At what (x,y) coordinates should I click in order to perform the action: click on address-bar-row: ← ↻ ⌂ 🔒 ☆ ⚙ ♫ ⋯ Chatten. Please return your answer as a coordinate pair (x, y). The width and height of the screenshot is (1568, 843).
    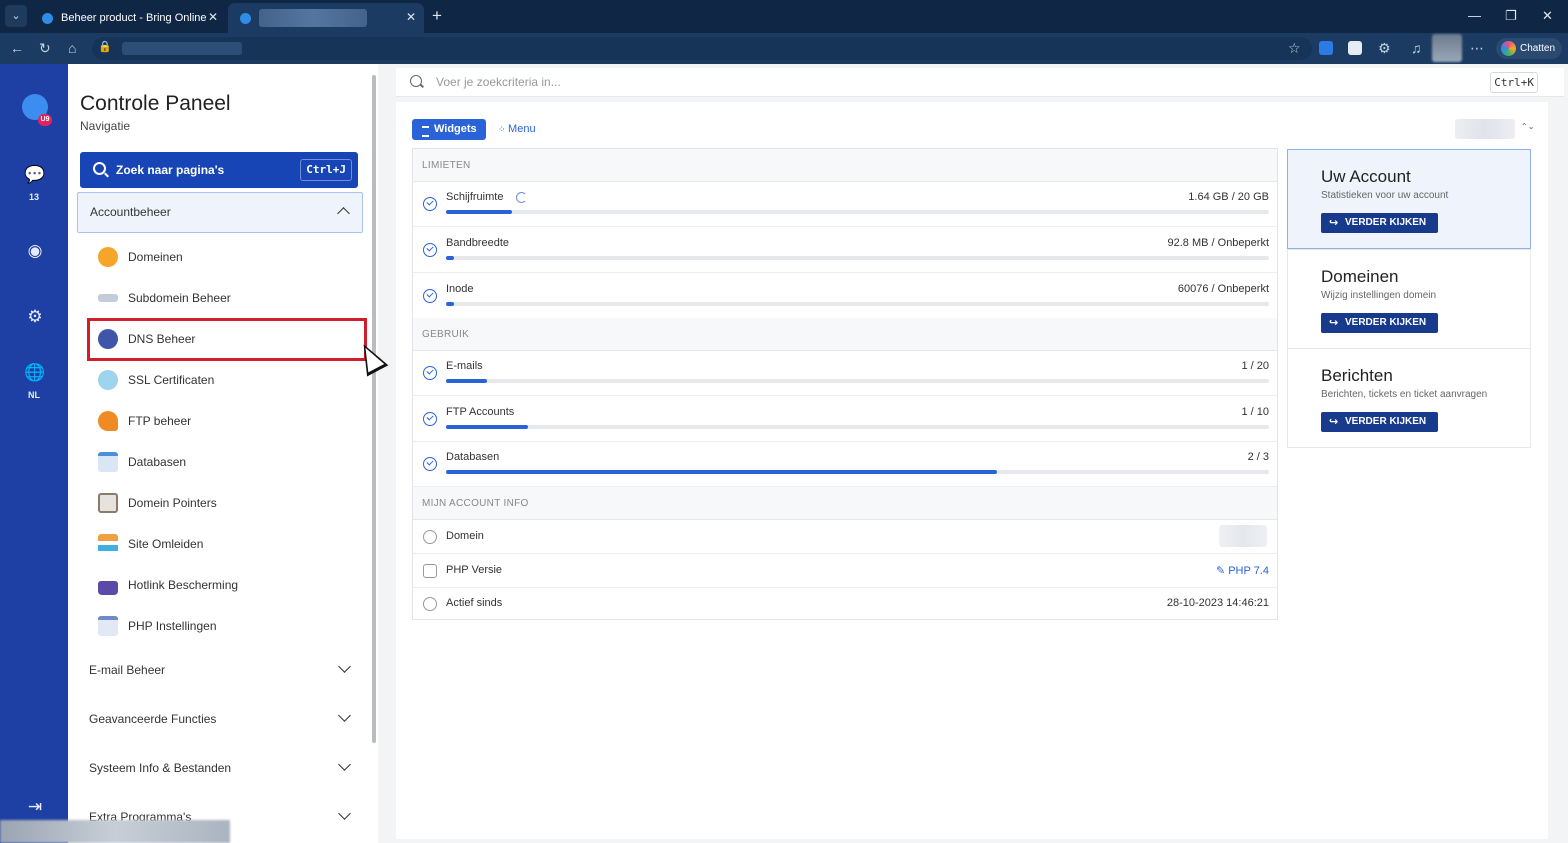
    Looking at the image, I should click on (784, 48).